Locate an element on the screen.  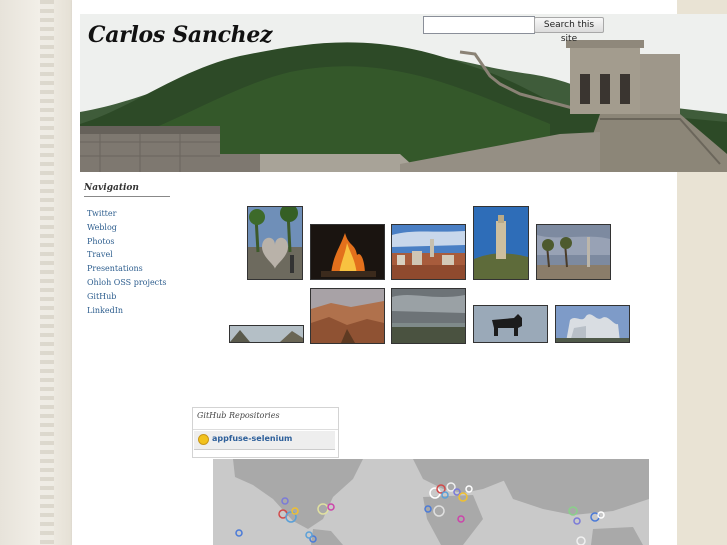
cloudy-landscape-photo is located at coordinates (428, 316).